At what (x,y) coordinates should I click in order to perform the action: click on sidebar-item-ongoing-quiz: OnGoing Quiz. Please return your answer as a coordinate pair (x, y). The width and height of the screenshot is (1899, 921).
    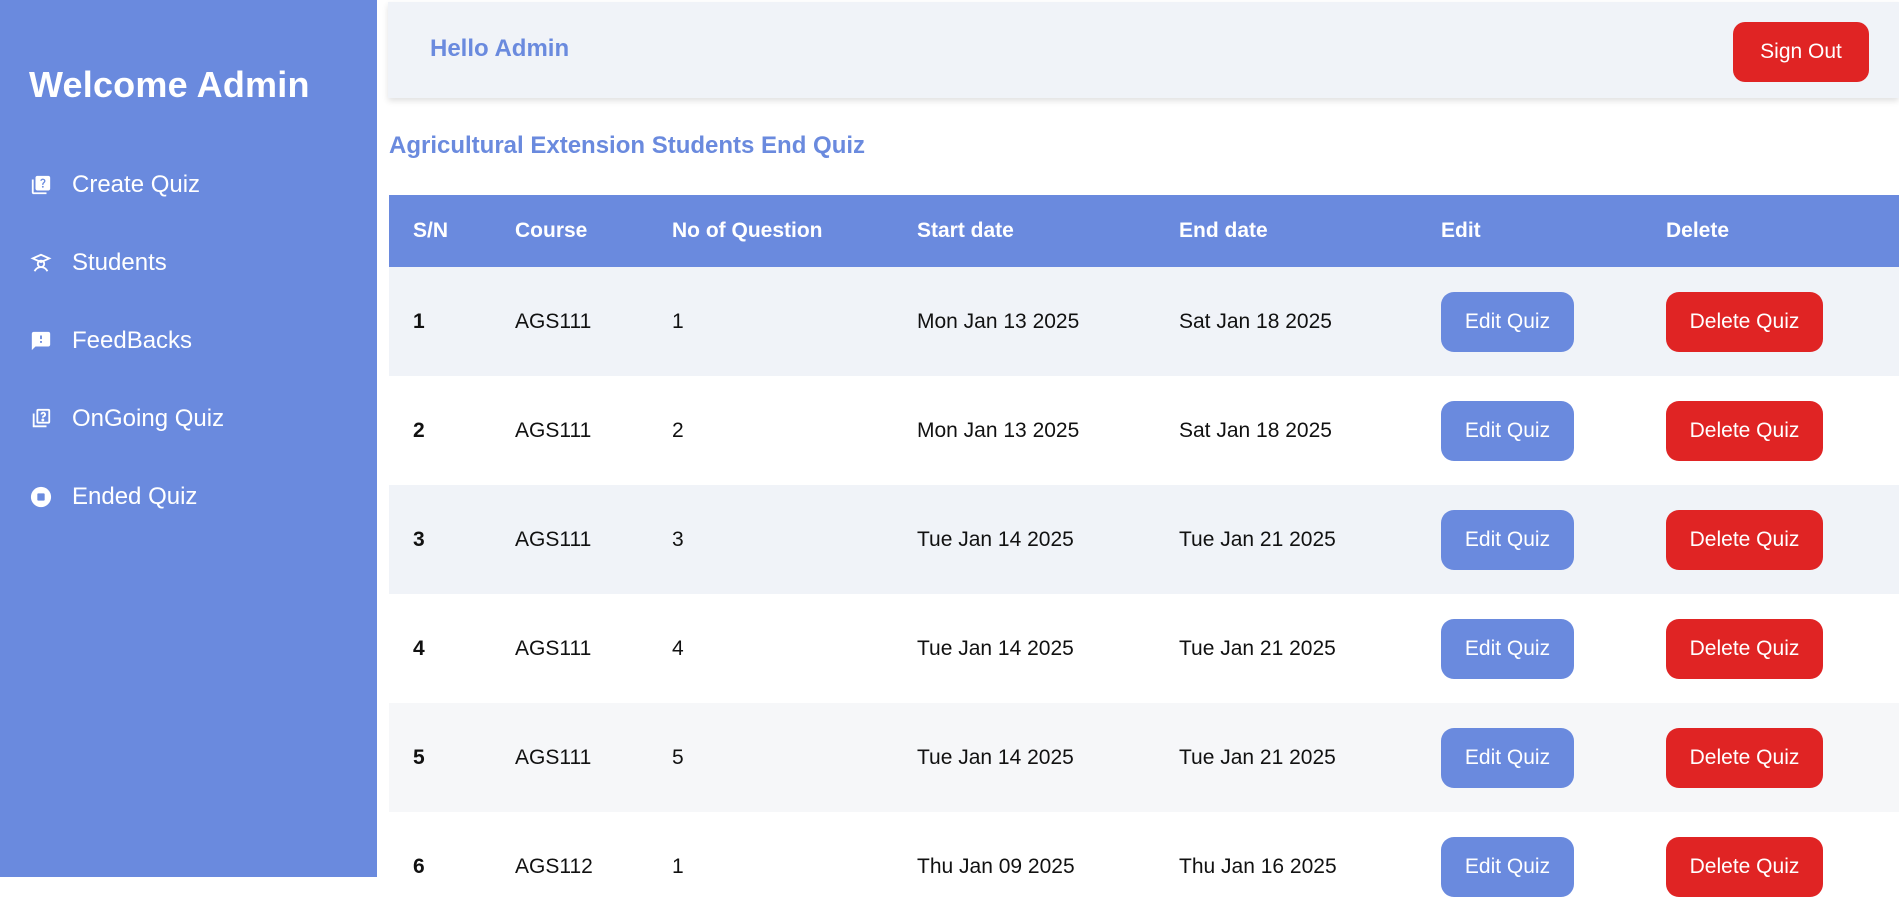
    Looking at the image, I should click on (203, 419).